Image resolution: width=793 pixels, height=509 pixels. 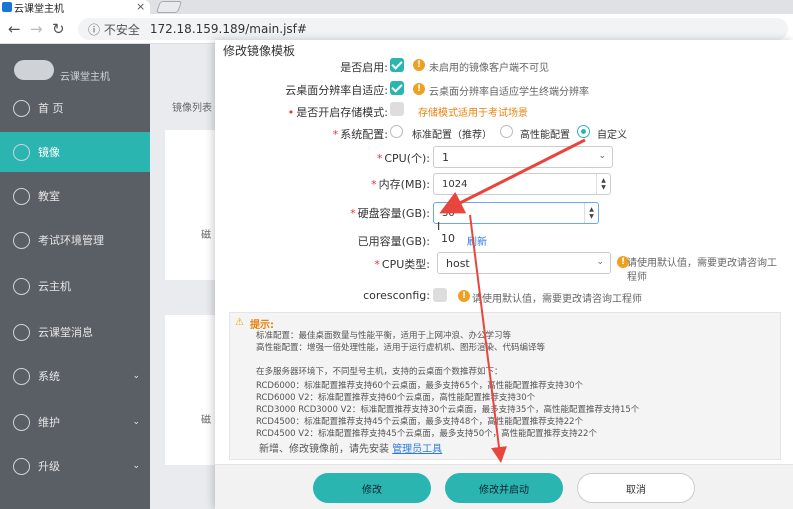 What do you see at coordinates (523, 157) in the screenshot?
I see `cpu-select: 1 ⌄` at bounding box center [523, 157].